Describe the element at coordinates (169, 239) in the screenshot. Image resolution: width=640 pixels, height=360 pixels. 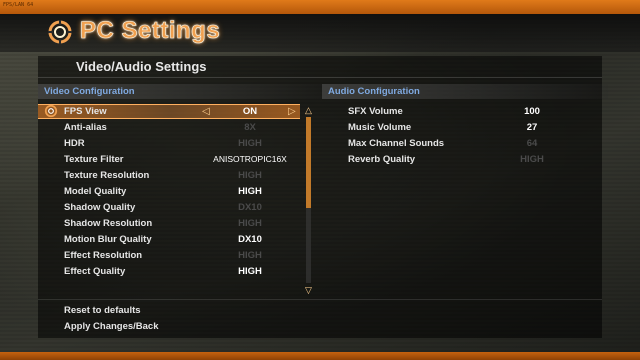
I see `video-row-motion-blur-quality: Motion Blur Quality DX10` at that location.